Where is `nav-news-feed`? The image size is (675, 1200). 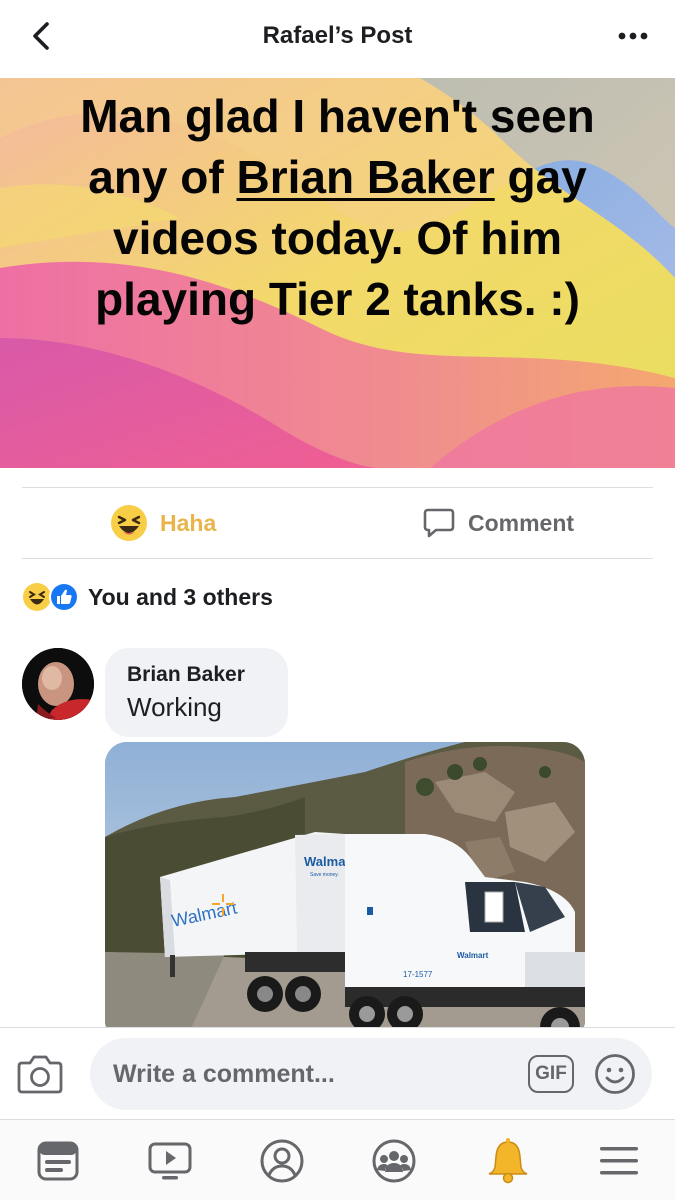 nav-news-feed is located at coordinates (58, 1161).